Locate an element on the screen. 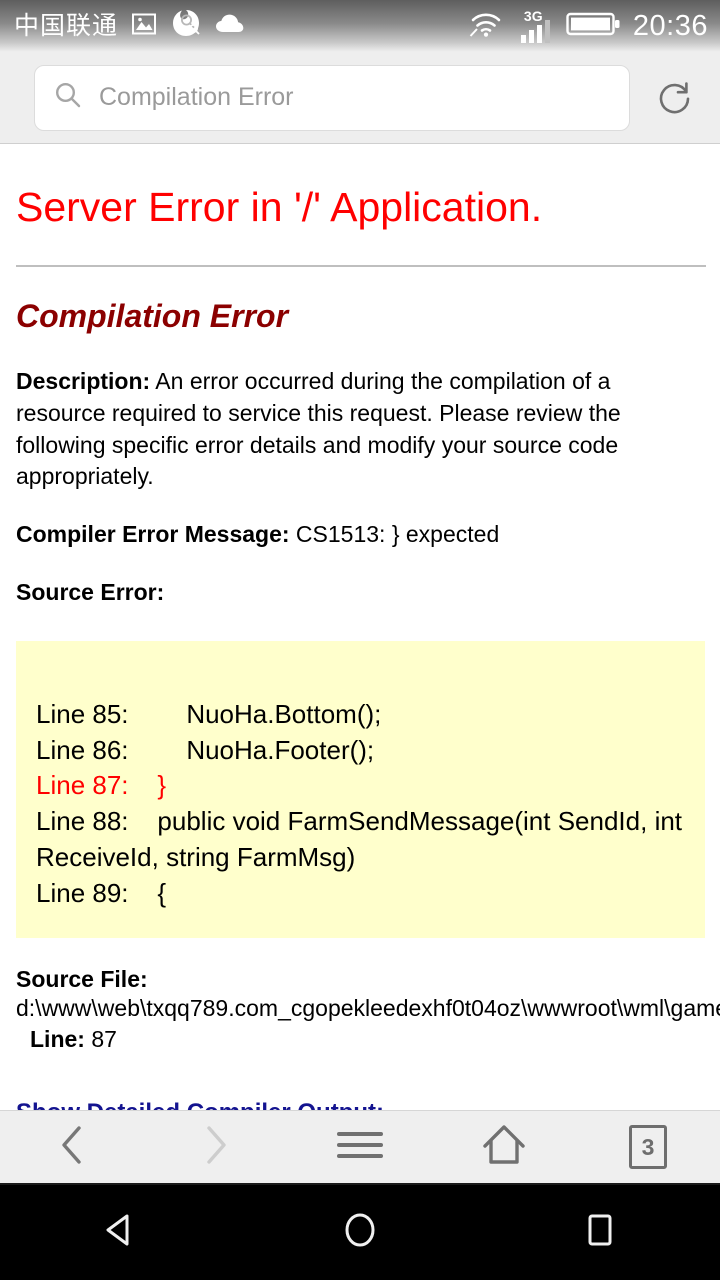 The image size is (720, 1280). show-detailed-compiler-output-link: Show Detailed Compiler Output: is located at coordinates (200, 1104).